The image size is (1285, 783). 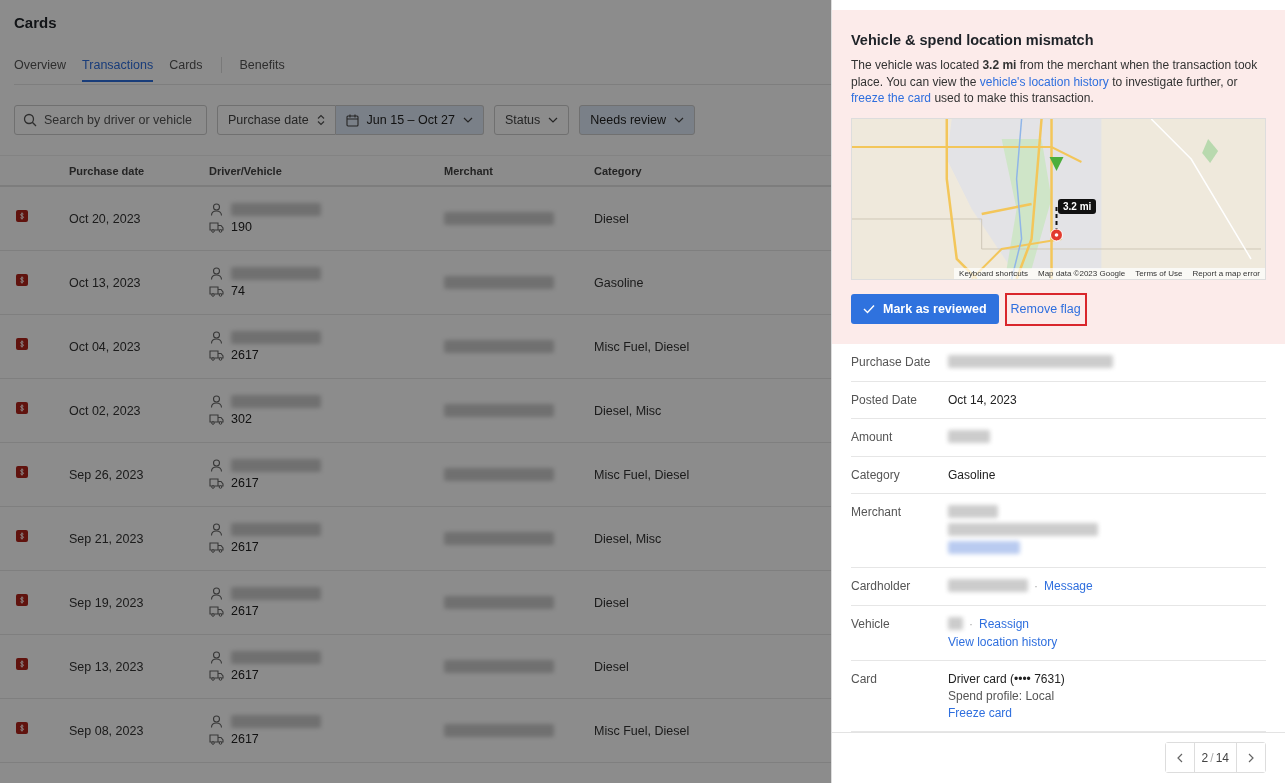 I want to click on page-number: 2, so click(x=1205, y=757).